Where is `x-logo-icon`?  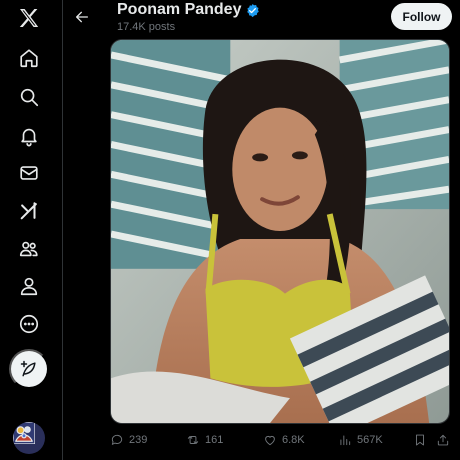
x-logo-icon is located at coordinates (29, 19).